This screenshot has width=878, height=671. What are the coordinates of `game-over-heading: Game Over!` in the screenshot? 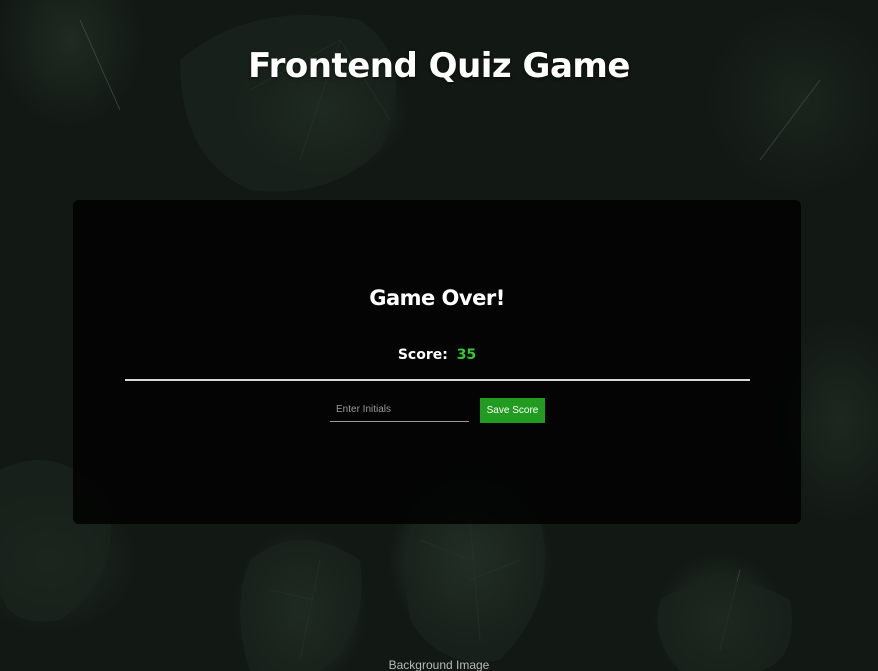 It's located at (437, 298).